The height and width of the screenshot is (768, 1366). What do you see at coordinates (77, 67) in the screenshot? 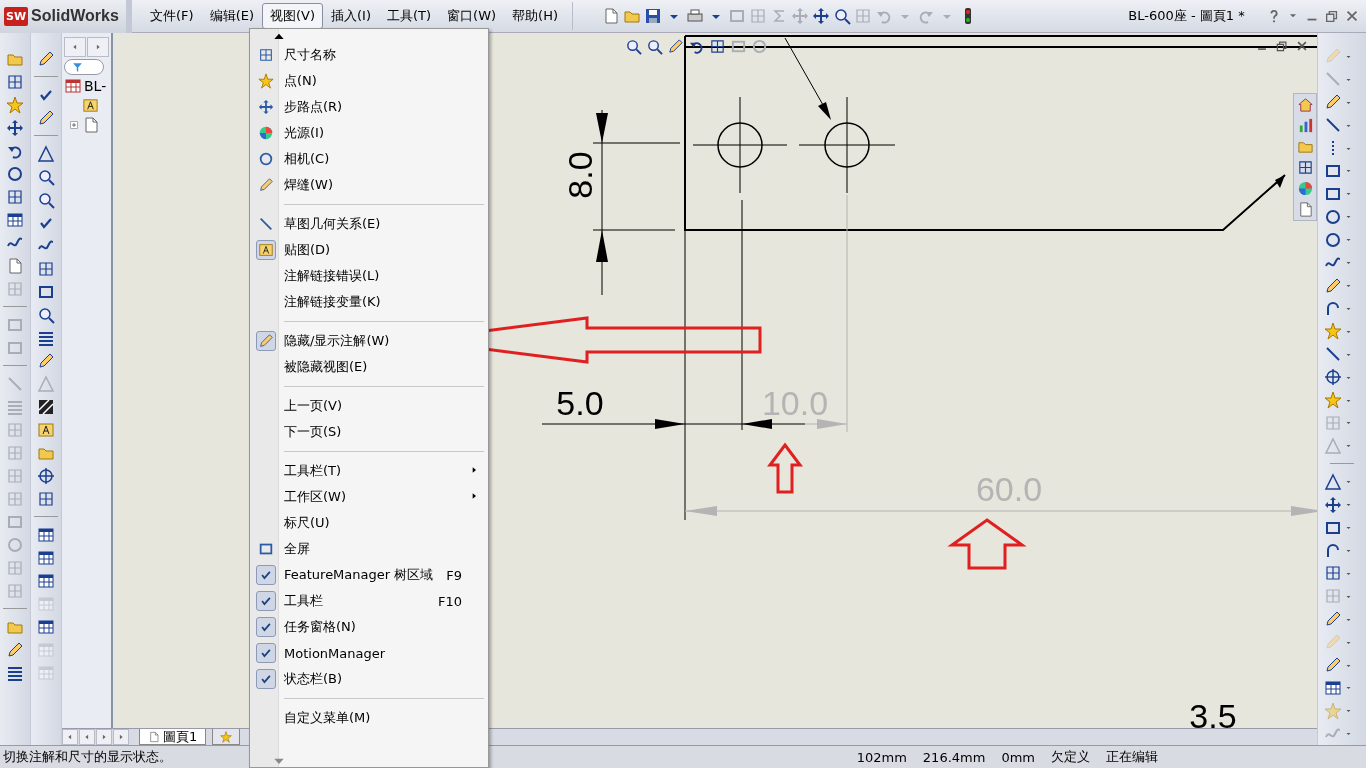
I see `filter-icon` at bounding box center [77, 67].